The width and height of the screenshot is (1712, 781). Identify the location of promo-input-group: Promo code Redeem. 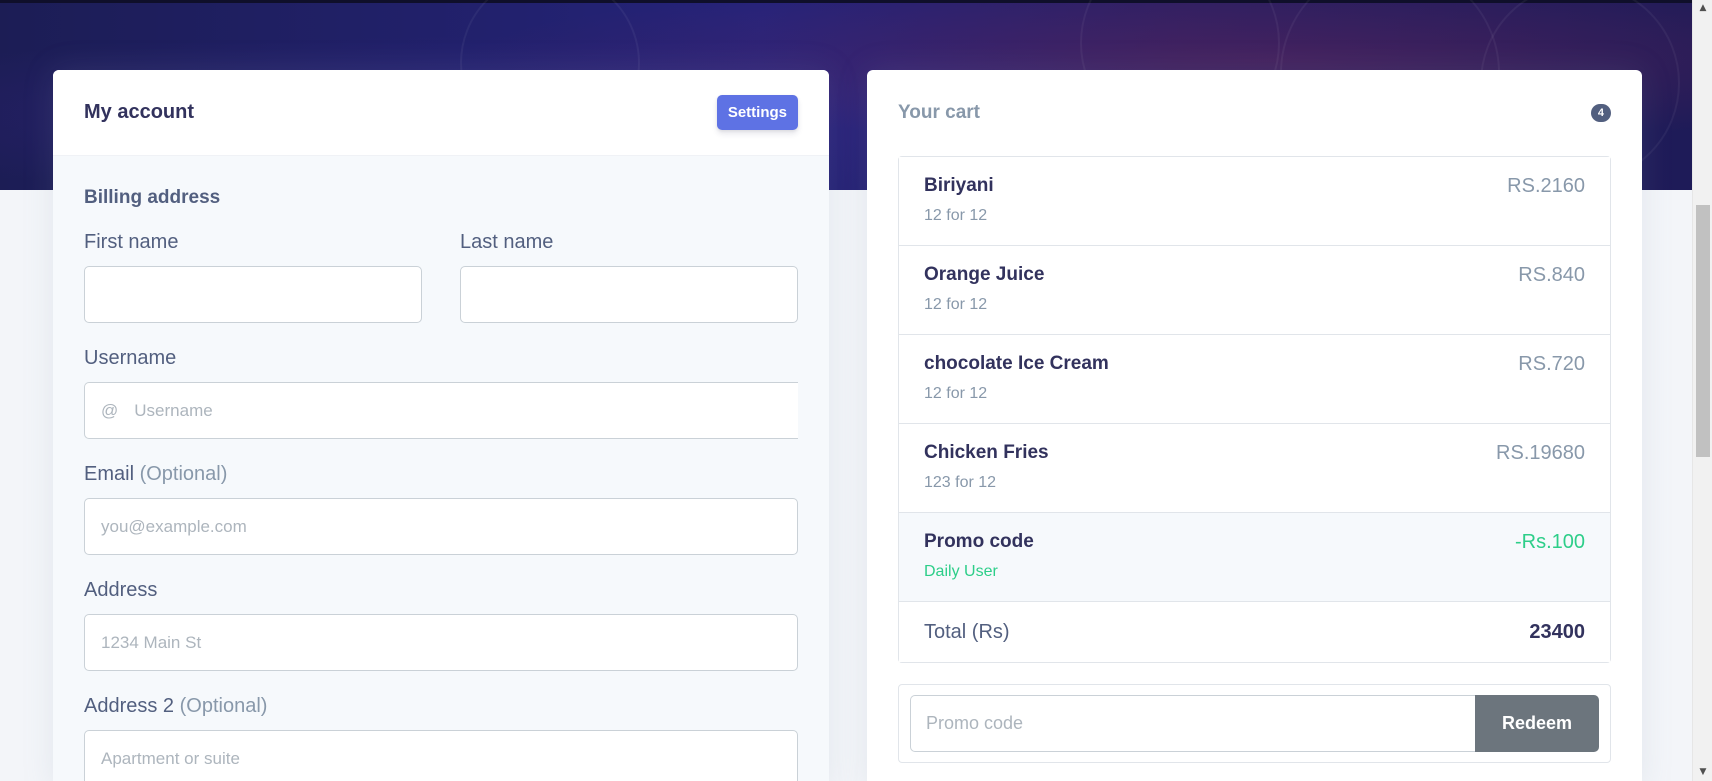
(1254, 723).